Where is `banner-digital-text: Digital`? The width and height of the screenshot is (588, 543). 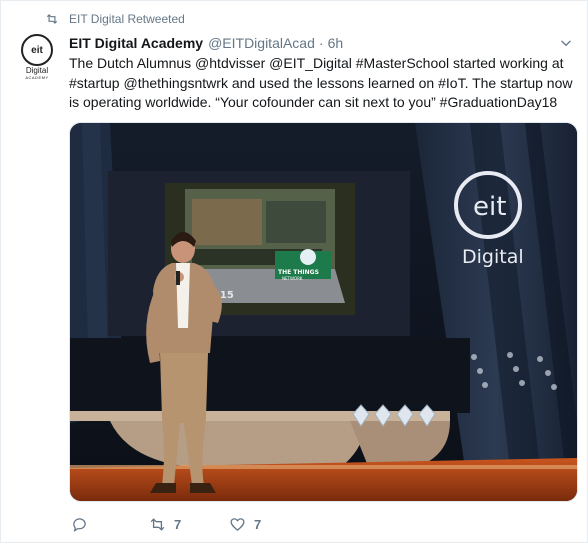 banner-digital-text: Digital is located at coordinates (493, 257).